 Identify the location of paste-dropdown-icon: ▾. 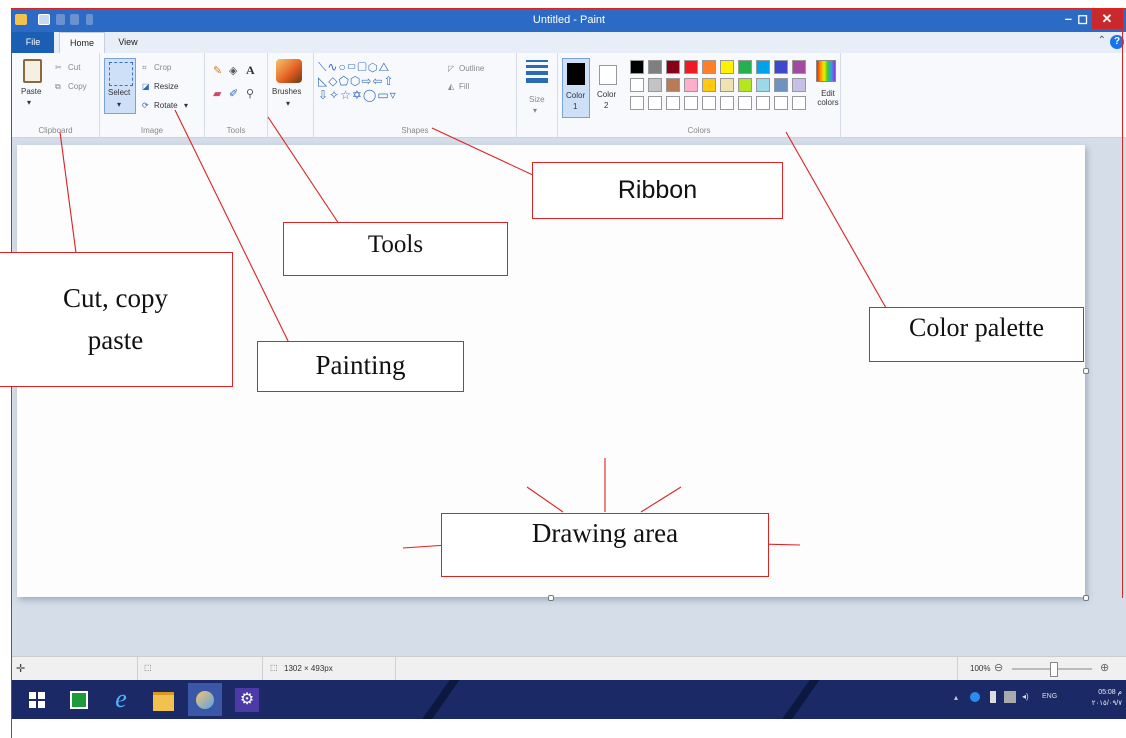
(29, 102).